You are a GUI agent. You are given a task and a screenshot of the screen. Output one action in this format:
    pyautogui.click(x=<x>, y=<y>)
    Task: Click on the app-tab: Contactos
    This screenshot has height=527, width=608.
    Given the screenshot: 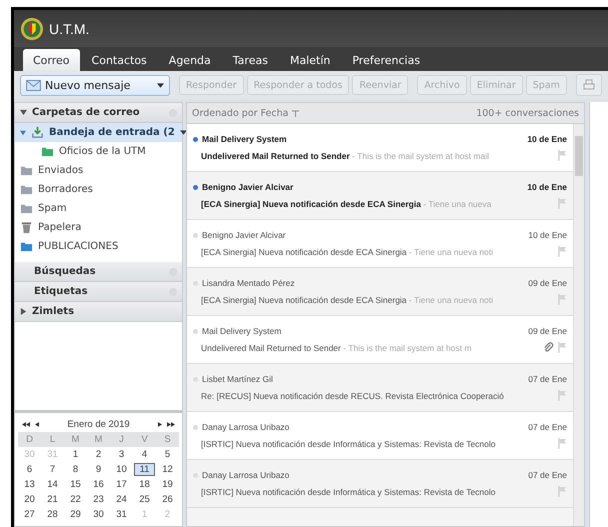 What is the action you would take?
    pyautogui.click(x=119, y=60)
    